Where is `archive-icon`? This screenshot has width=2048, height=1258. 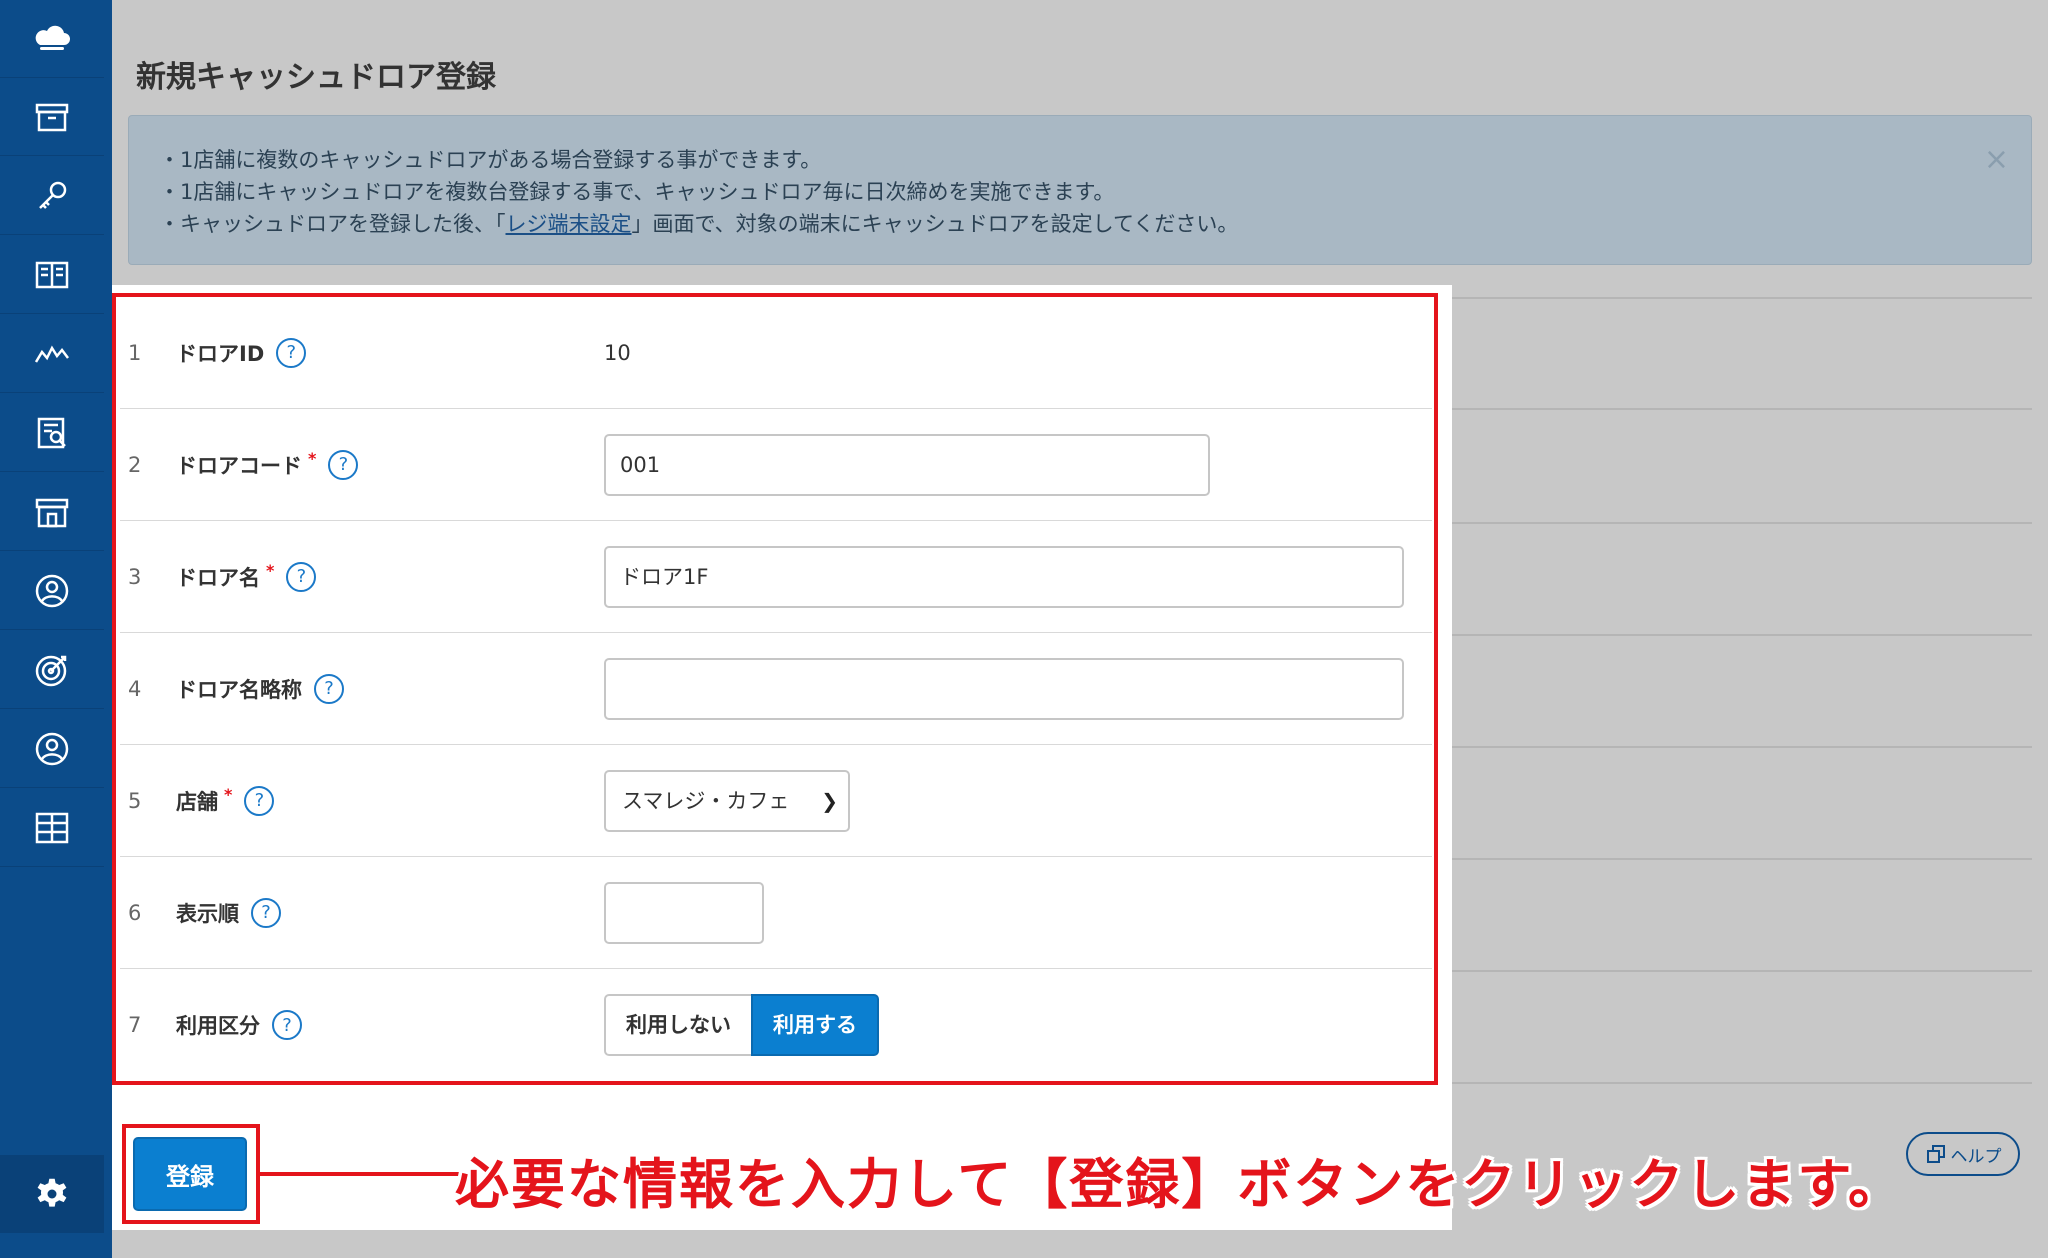
archive-icon is located at coordinates (52, 117).